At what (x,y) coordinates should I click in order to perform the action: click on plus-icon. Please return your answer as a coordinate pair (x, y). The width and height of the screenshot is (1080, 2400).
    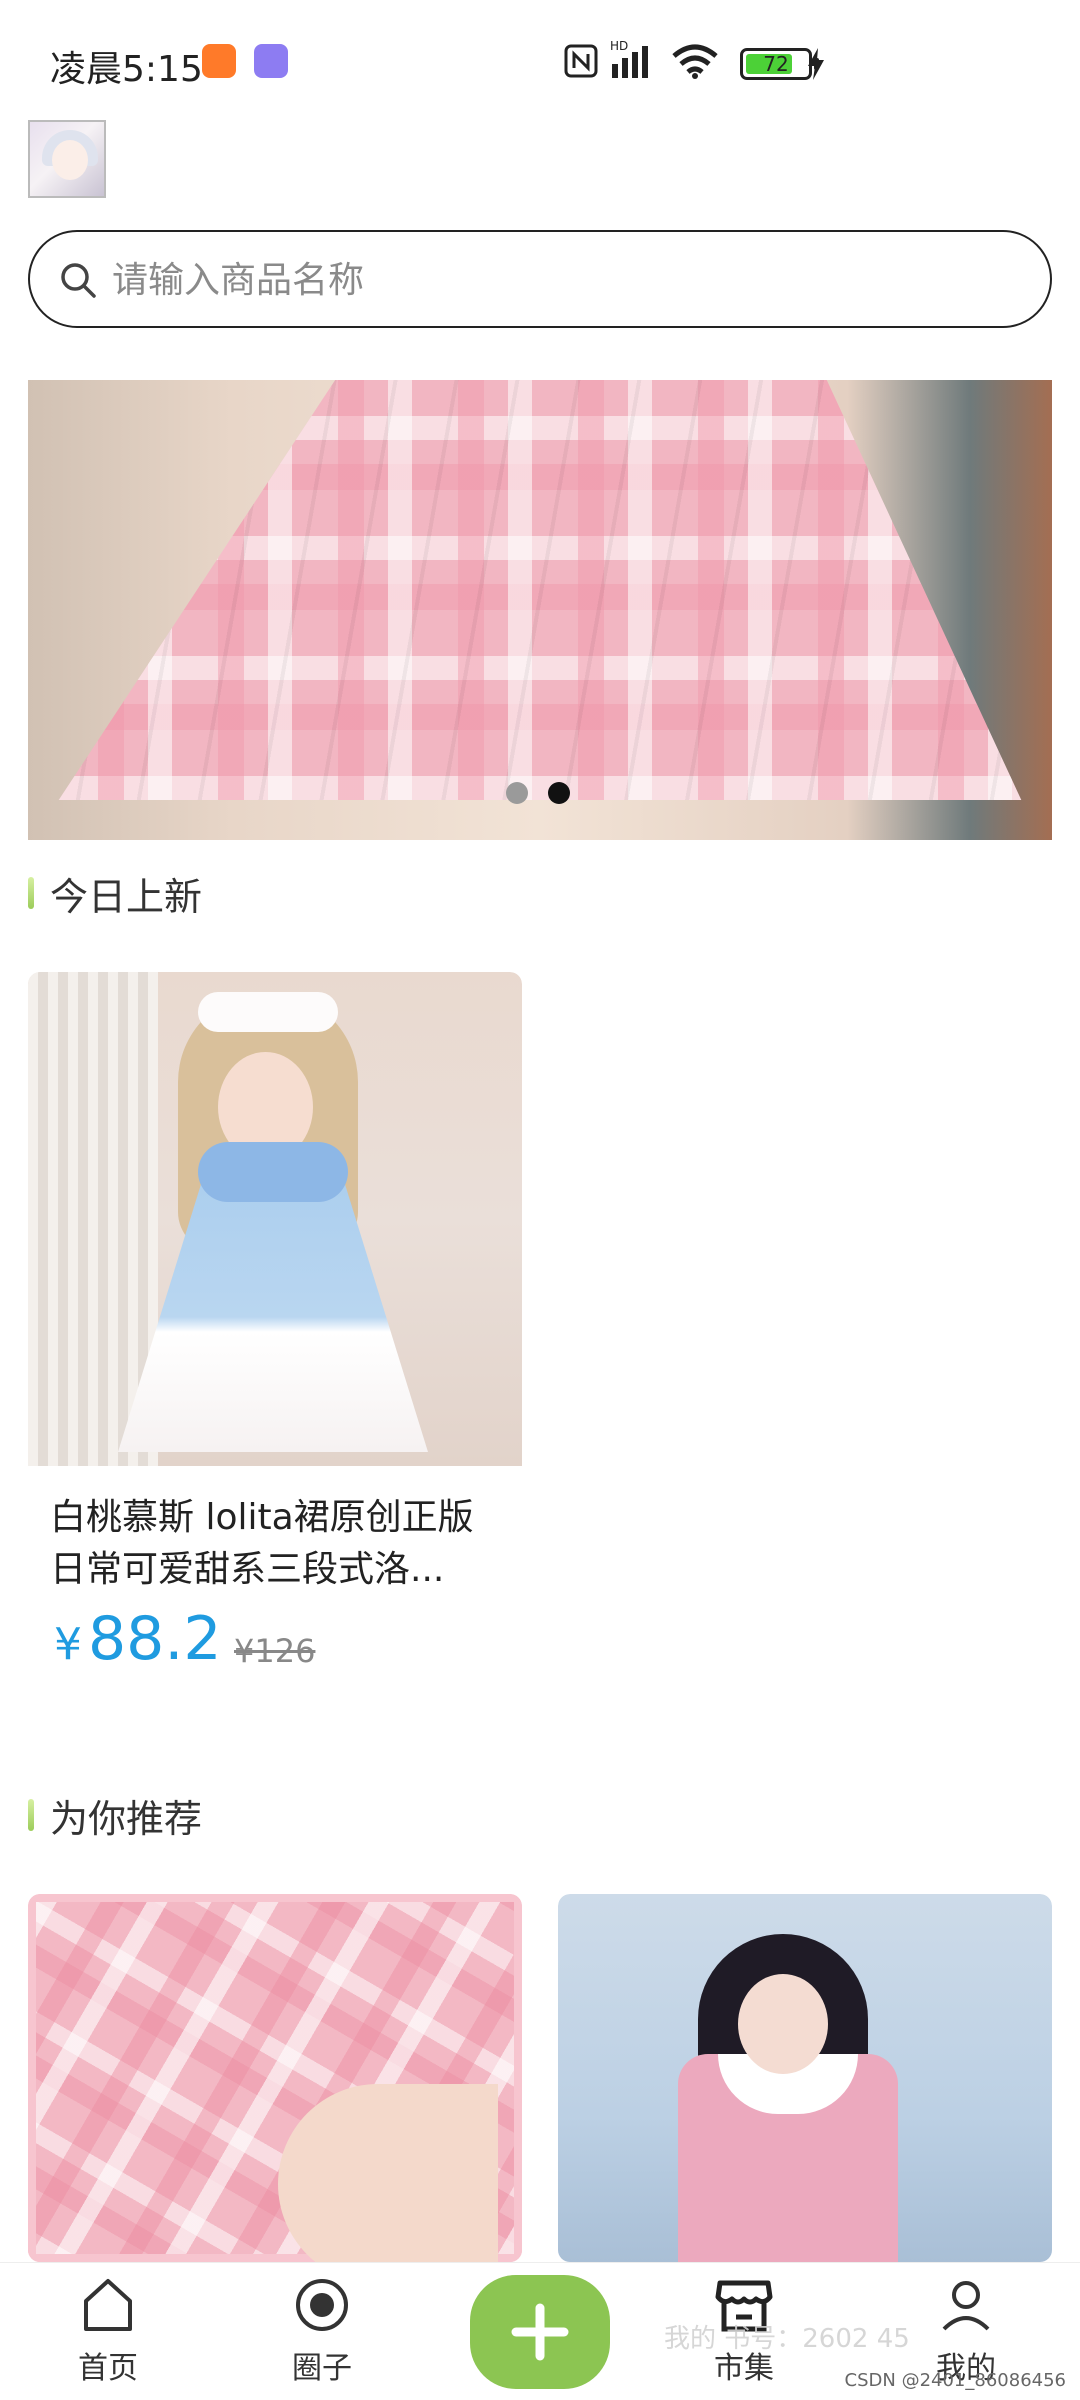
    Looking at the image, I should click on (540, 2332).